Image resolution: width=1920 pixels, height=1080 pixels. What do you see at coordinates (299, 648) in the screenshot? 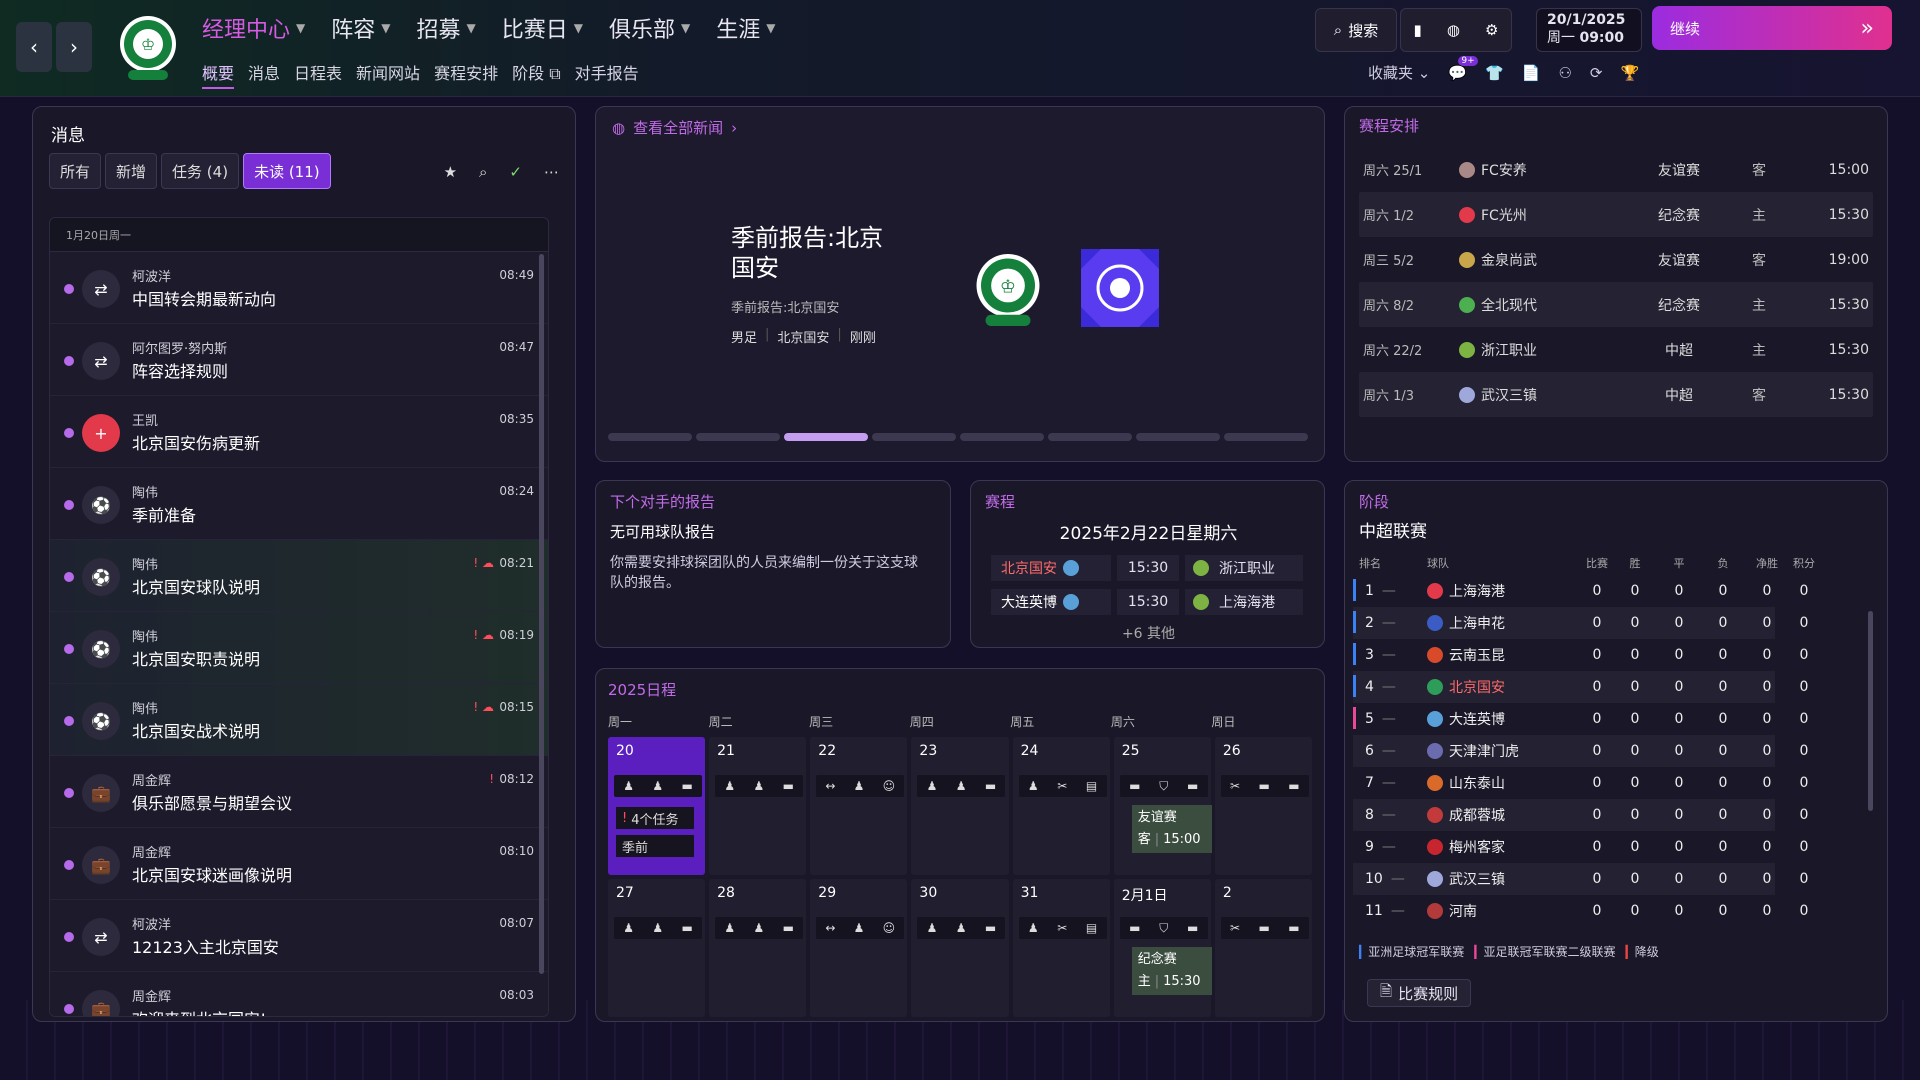
I see `message-item: ⚽ 陶伟 北京国安职责说明 08:19 ! ☁` at bounding box center [299, 648].